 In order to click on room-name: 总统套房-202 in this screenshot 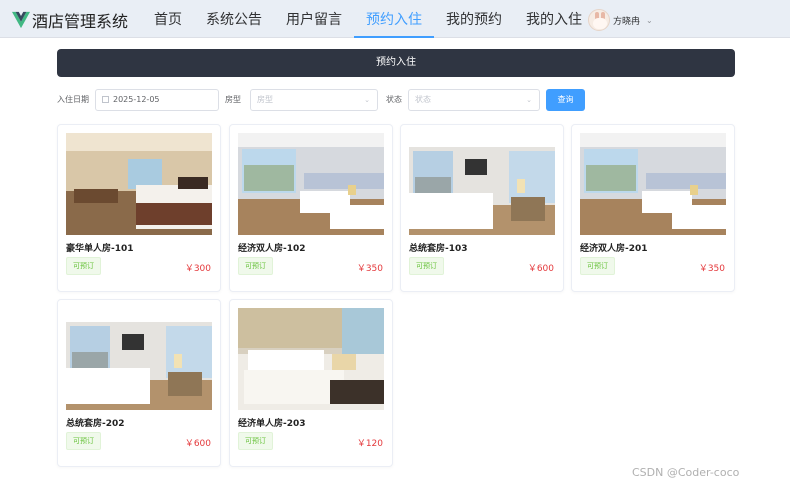, I will do `click(95, 424)`.